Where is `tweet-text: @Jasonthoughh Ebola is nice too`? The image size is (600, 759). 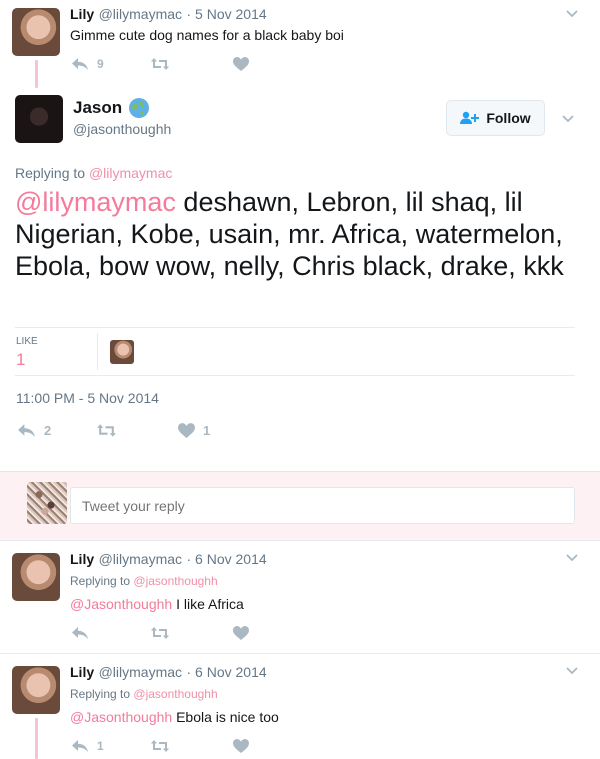
tweet-text: @Jasonthoughh Ebola is nice too is located at coordinates (174, 717).